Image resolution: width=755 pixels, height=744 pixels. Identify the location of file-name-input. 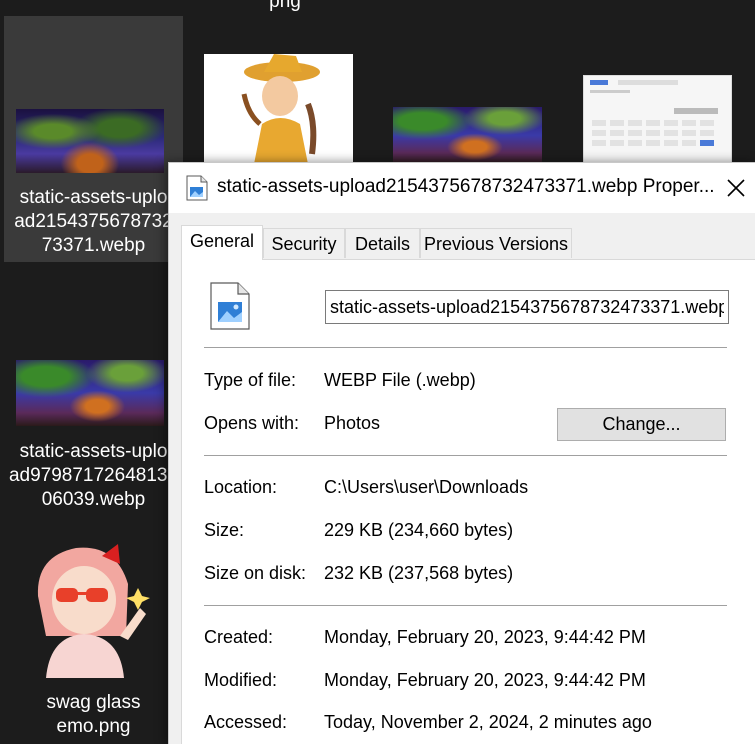
(527, 307).